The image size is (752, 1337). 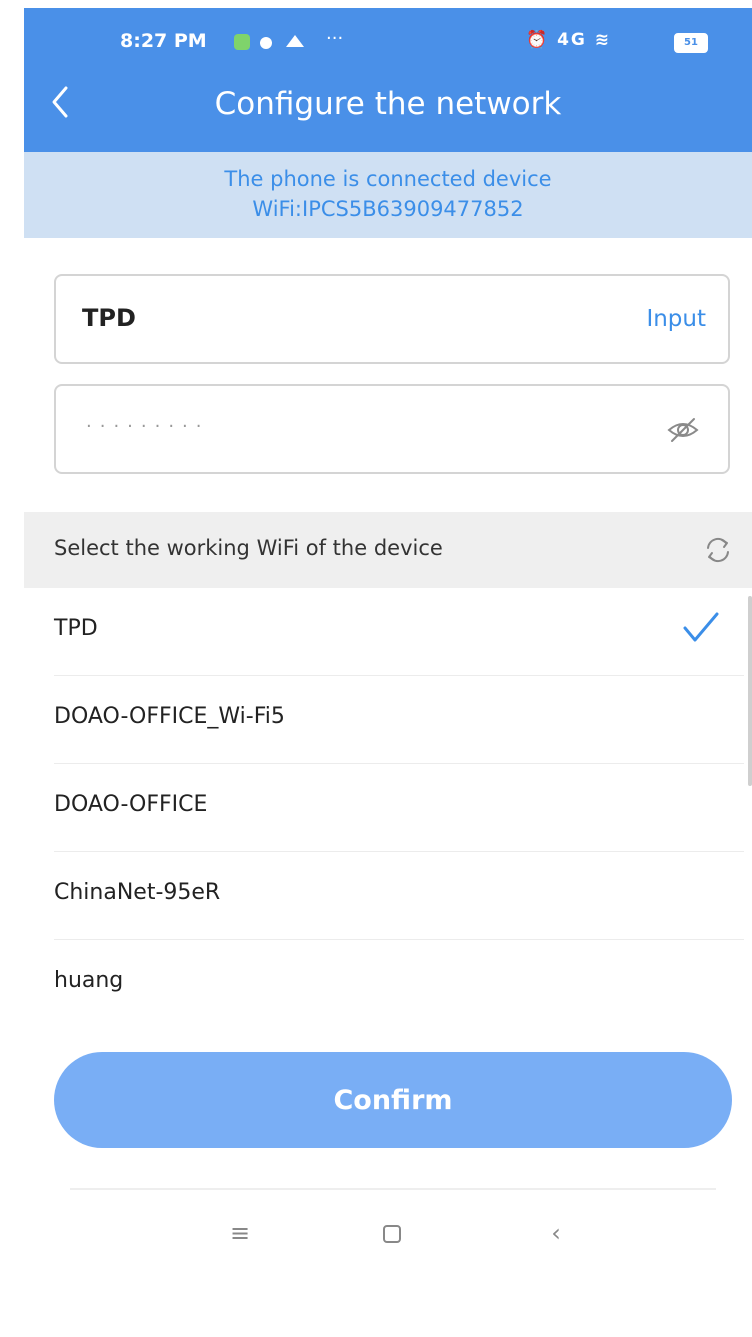 What do you see at coordinates (392, 429) in the screenshot?
I see `password-field: ·········` at bounding box center [392, 429].